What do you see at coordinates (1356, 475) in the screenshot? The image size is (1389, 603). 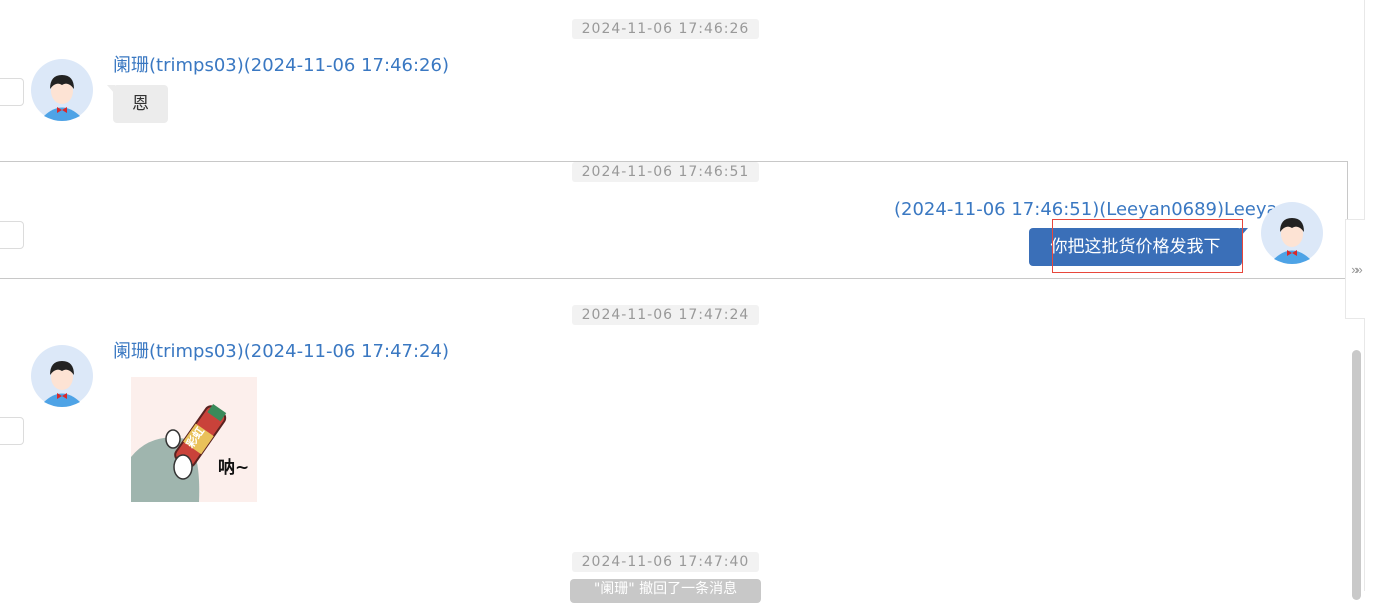 I see `scrollbar-thumb` at bounding box center [1356, 475].